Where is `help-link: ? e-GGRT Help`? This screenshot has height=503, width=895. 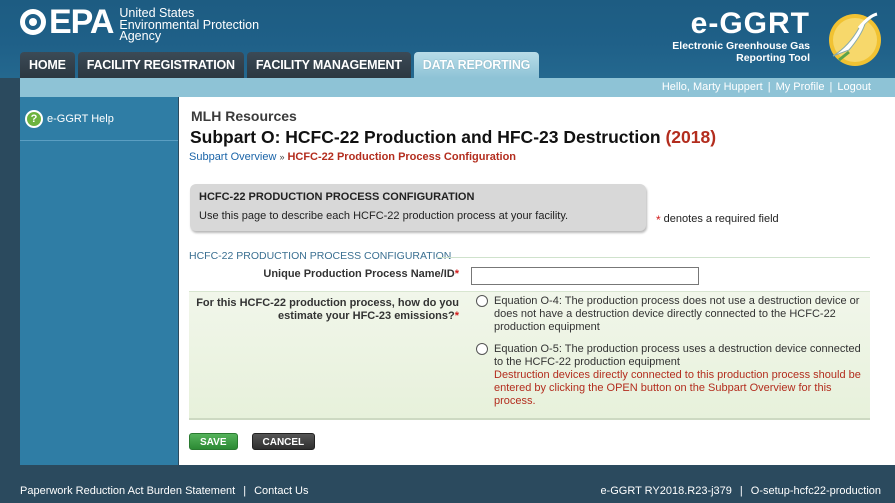 help-link: ? e-GGRT Help is located at coordinates (99, 119).